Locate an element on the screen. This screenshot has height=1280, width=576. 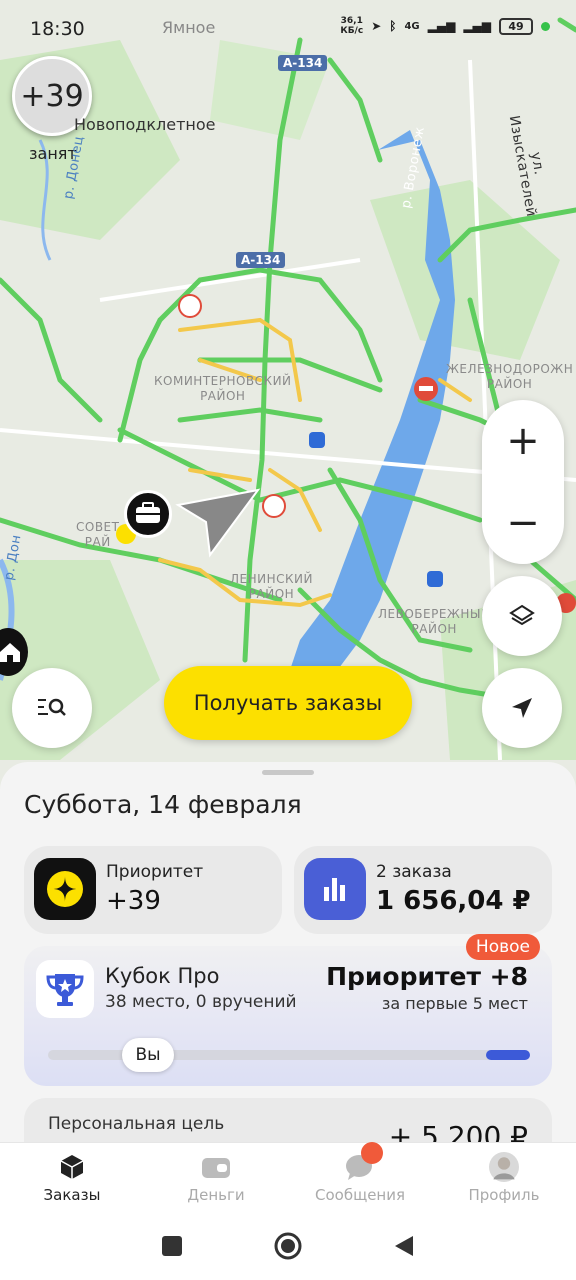
map-label-district-sovet: СОВЕТ РАЙ is located at coordinates (98, 534).